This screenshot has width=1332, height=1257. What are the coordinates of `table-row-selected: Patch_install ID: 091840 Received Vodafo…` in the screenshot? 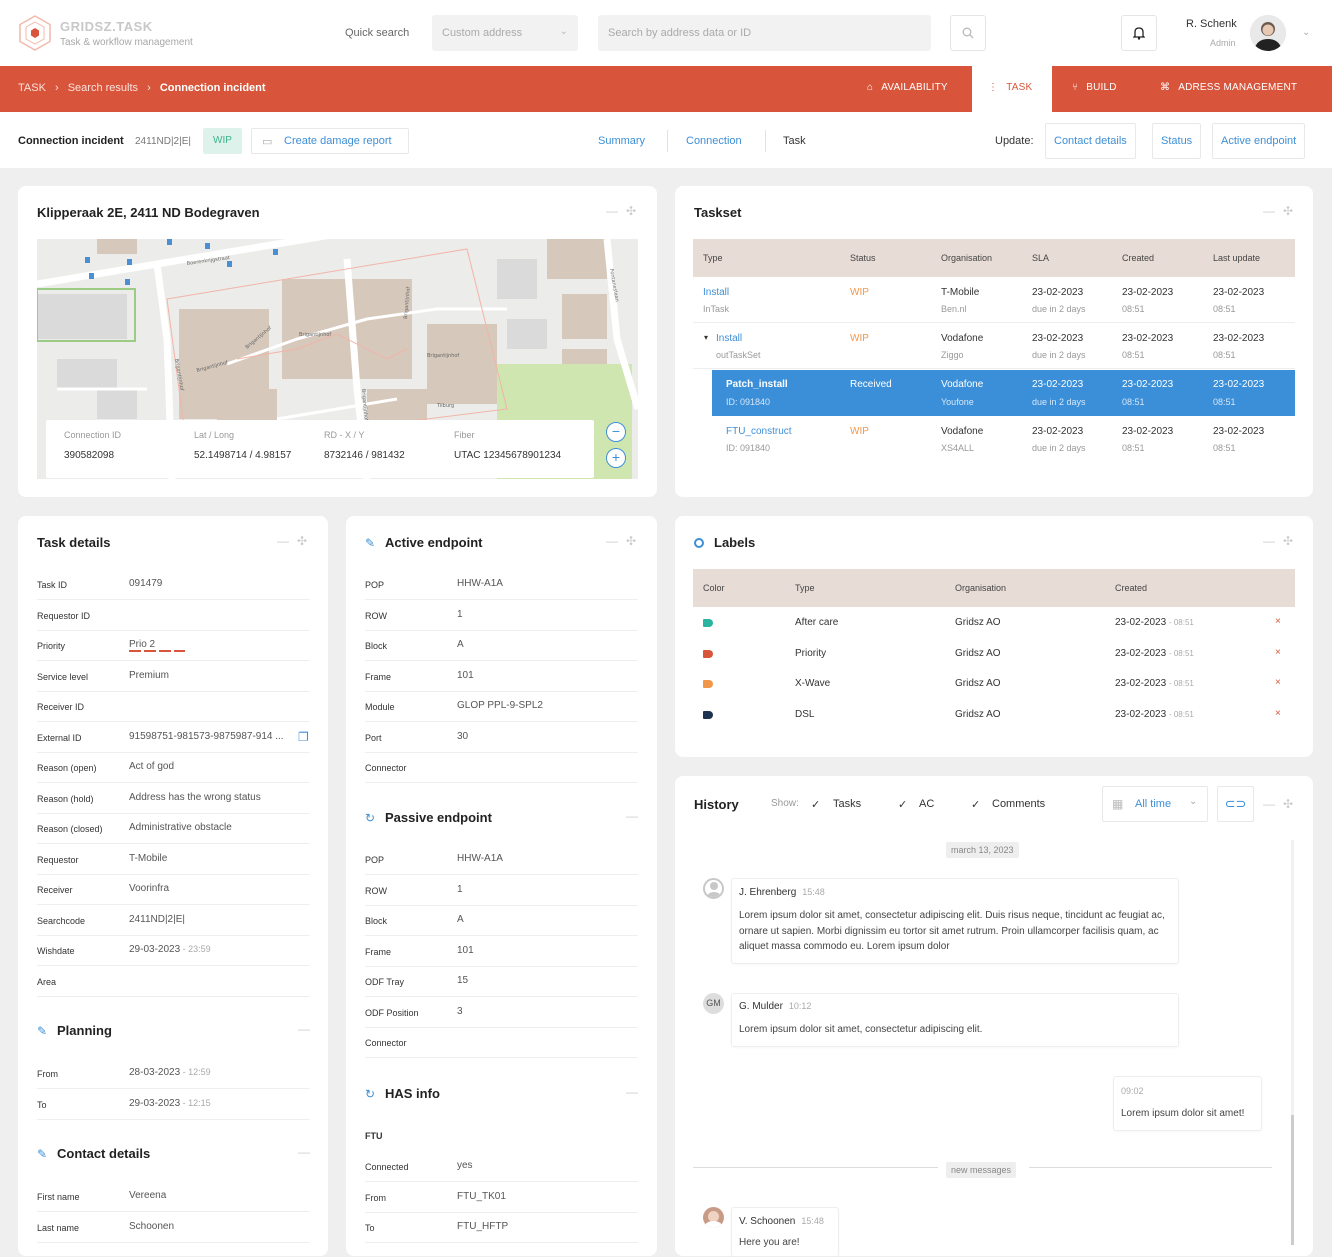 It's located at (1003, 393).